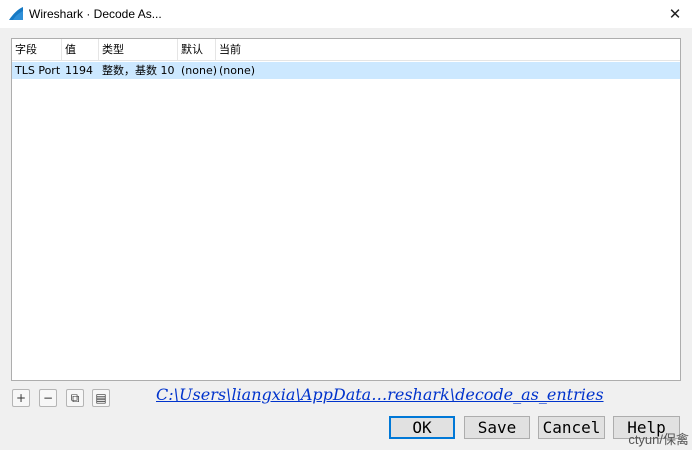  I want to click on clear-entries-button: ▤, so click(101, 398).